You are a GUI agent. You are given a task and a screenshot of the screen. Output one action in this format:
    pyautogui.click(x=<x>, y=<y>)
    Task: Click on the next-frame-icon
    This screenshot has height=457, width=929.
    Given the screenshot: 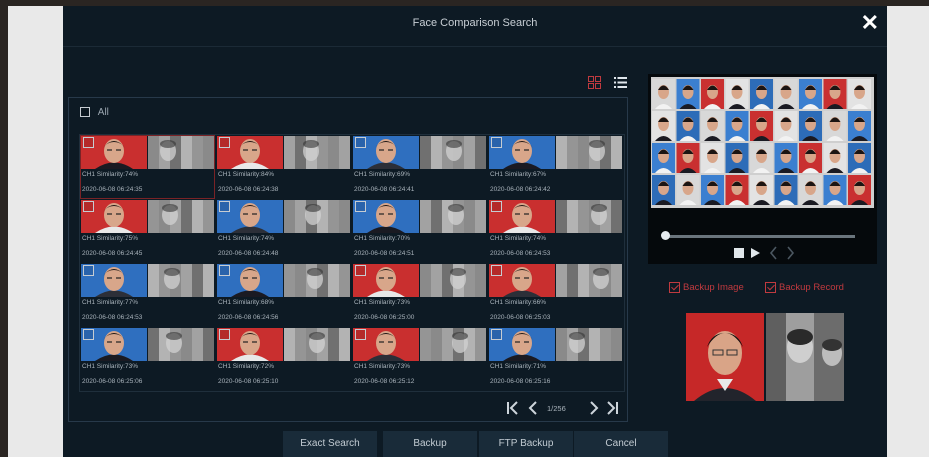 What is the action you would take?
    pyautogui.click(x=790, y=255)
    